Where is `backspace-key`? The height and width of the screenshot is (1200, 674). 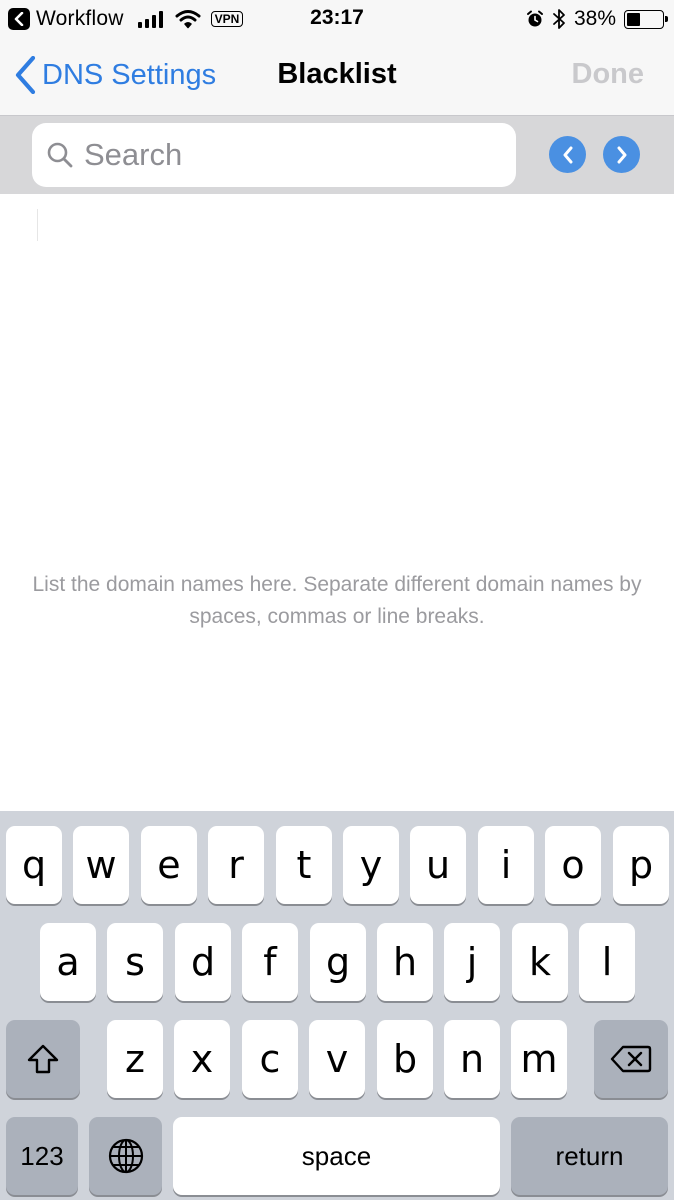 backspace-key is located at coordinates (631, 1059).